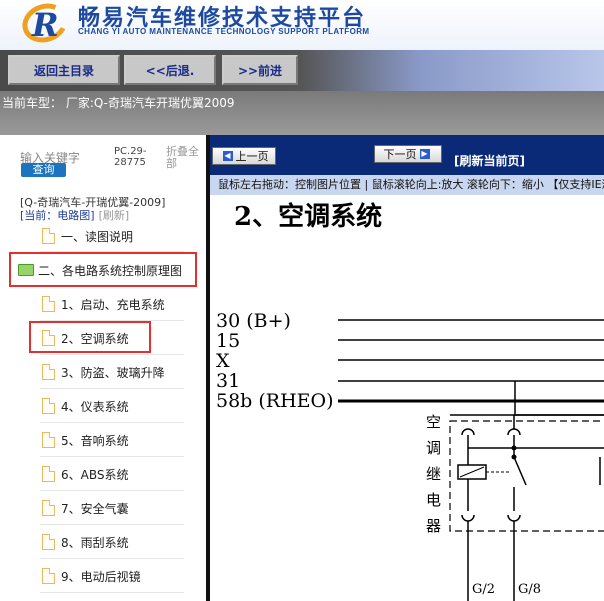  I want to click on relay-char: 电, so click(433, 500).